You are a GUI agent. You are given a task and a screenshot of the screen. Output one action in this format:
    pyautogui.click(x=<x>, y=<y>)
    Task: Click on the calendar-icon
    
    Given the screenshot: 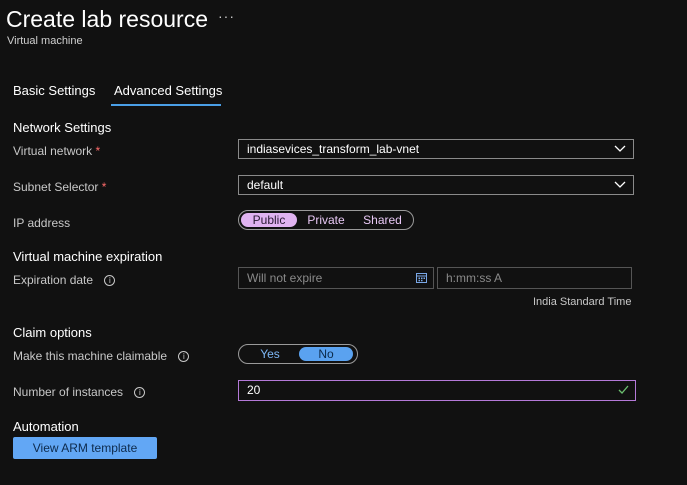 What is the action you would take?
    pyautogui.click(x=421, y=277)
    